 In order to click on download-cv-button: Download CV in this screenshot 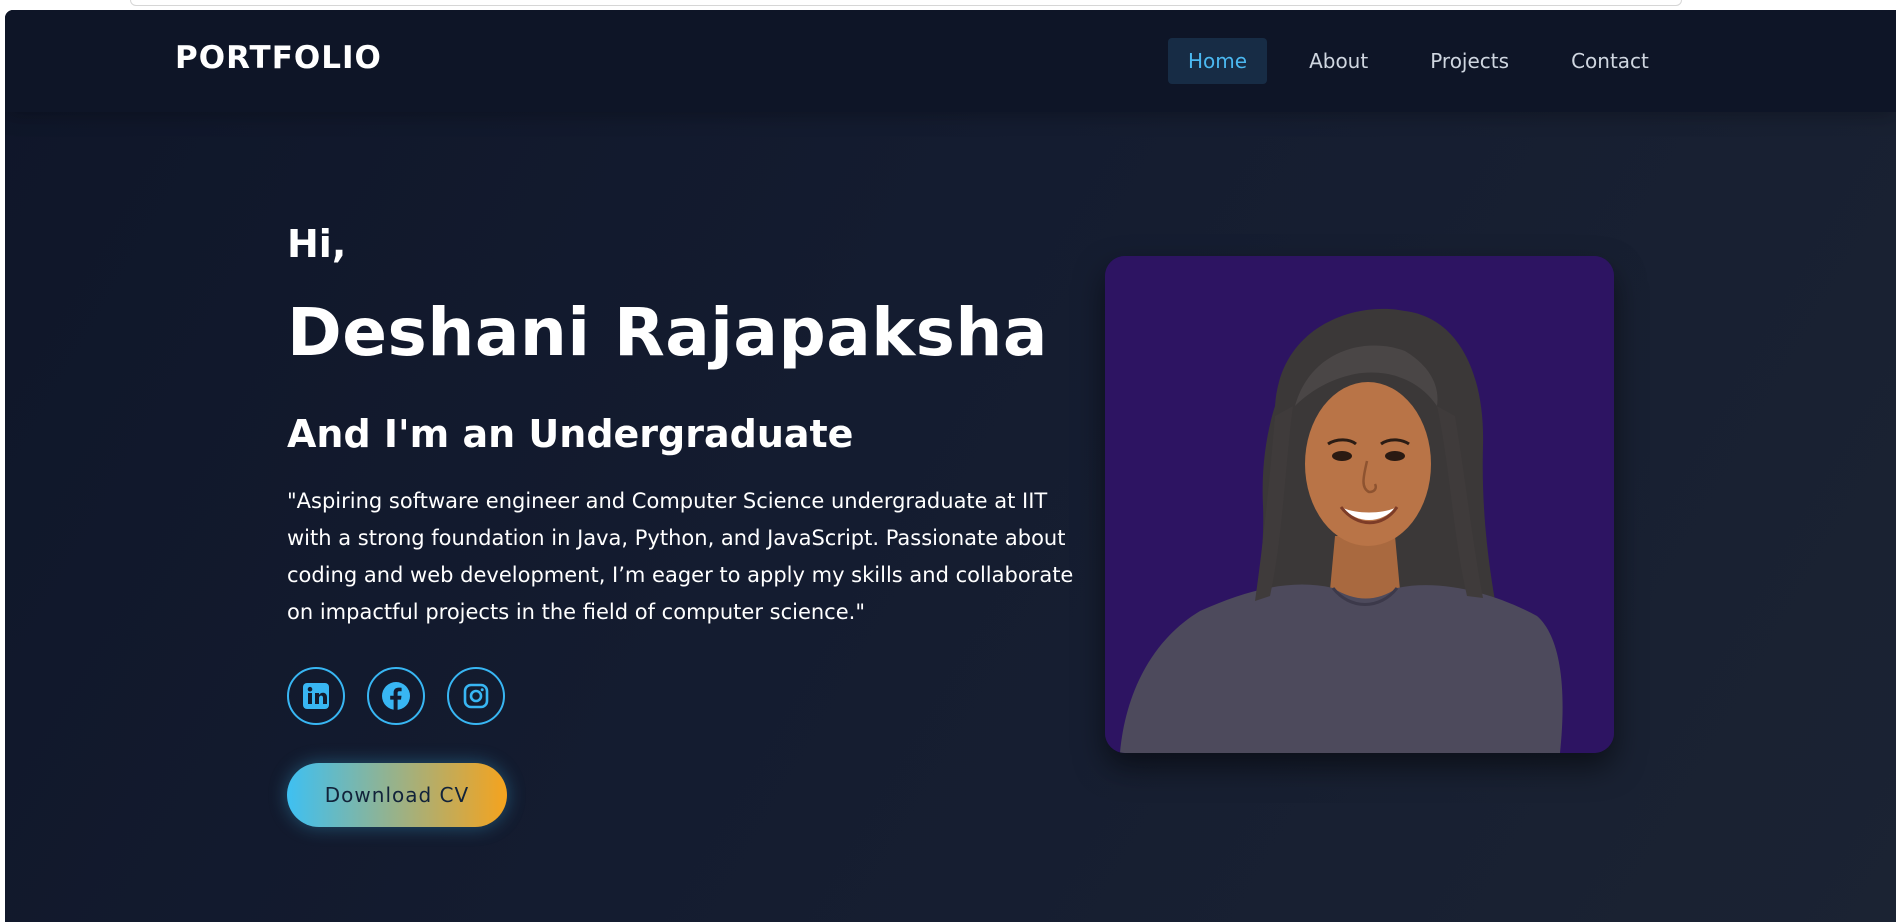, I will do `click(397, 795)`.